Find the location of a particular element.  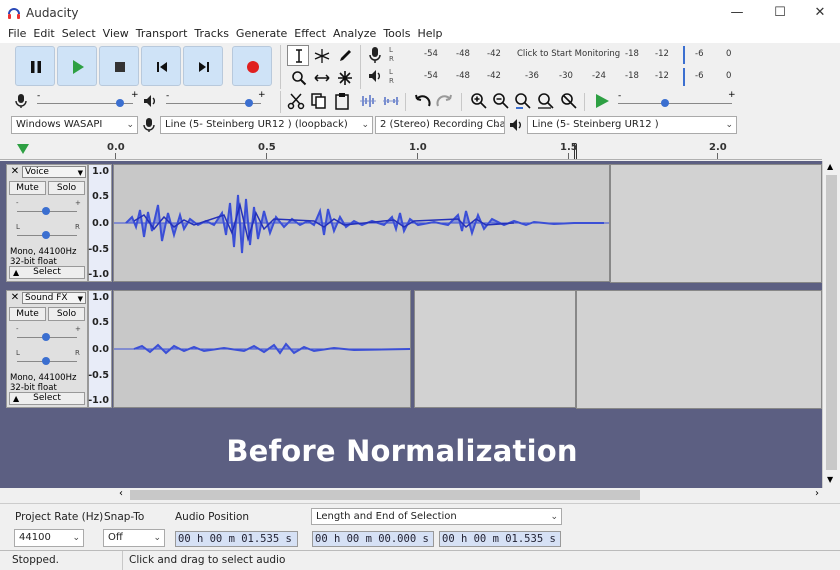

meter-tick: -24 is located at coordinates (599, 76).